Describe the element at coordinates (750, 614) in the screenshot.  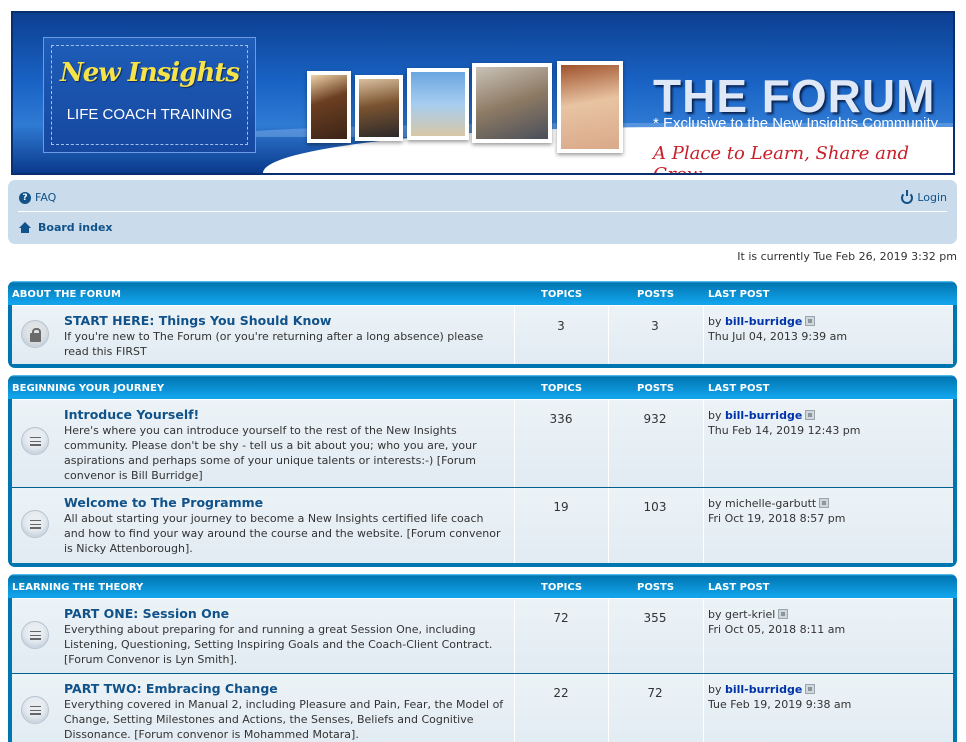
I see `last-post-author: gert-kriel` at that location.